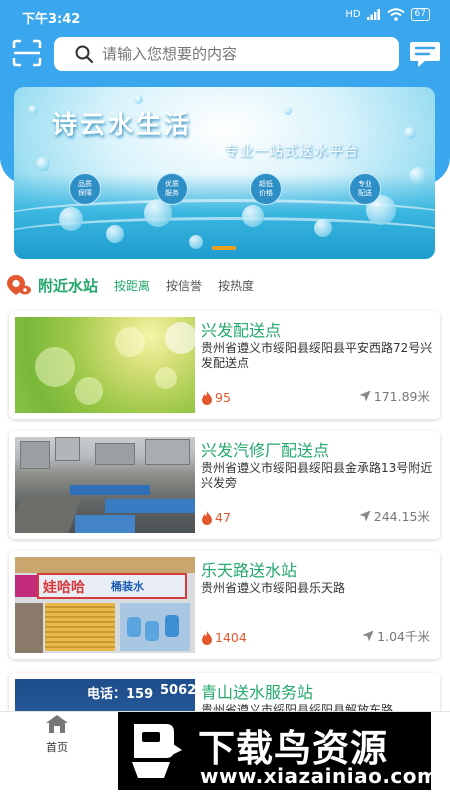  Describe the element at coordinates (224, 248) in the screenshot. I see `banner-indicator` at that location.